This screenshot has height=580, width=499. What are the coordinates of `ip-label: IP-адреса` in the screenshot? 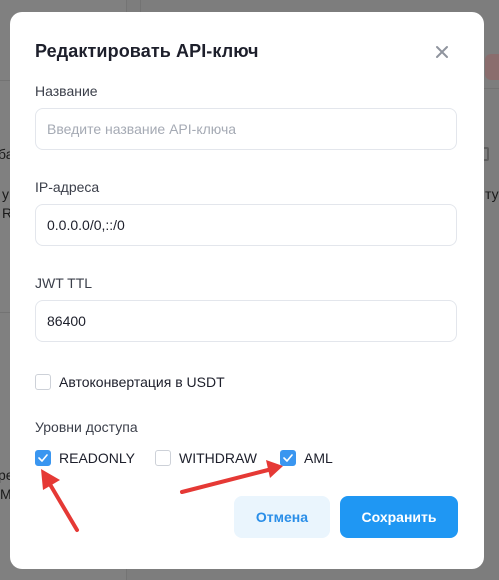 It's located at (67, 187).